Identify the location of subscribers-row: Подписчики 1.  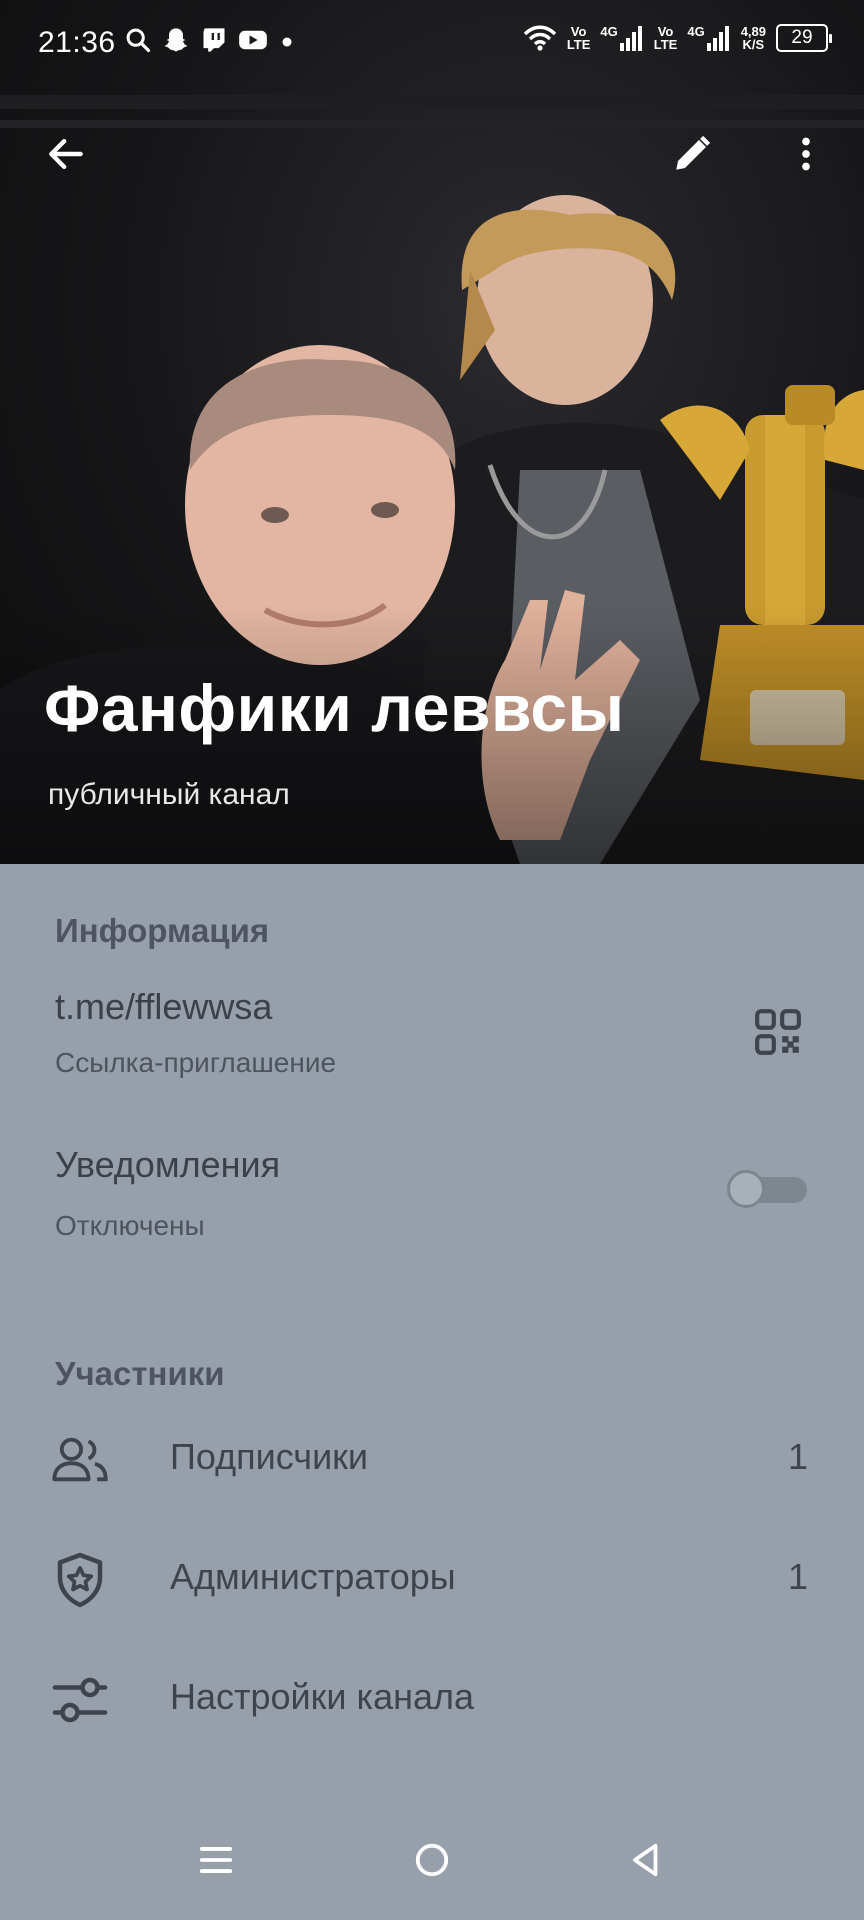
(432, 1461).